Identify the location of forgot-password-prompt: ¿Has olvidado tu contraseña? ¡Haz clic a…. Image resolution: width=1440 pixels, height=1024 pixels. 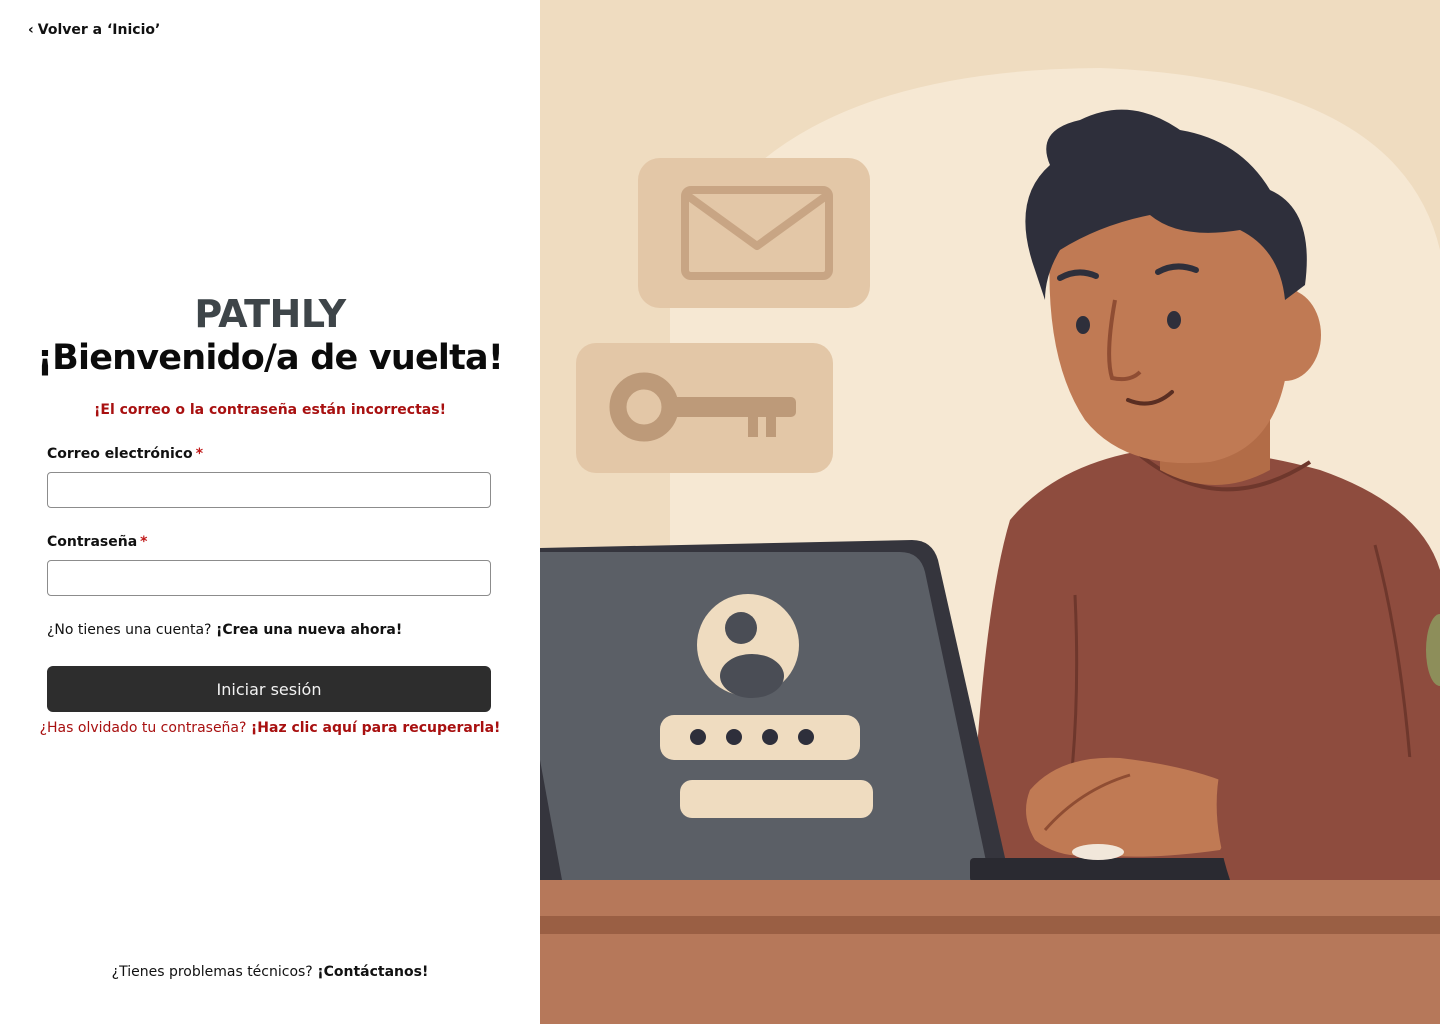
(270, 728).